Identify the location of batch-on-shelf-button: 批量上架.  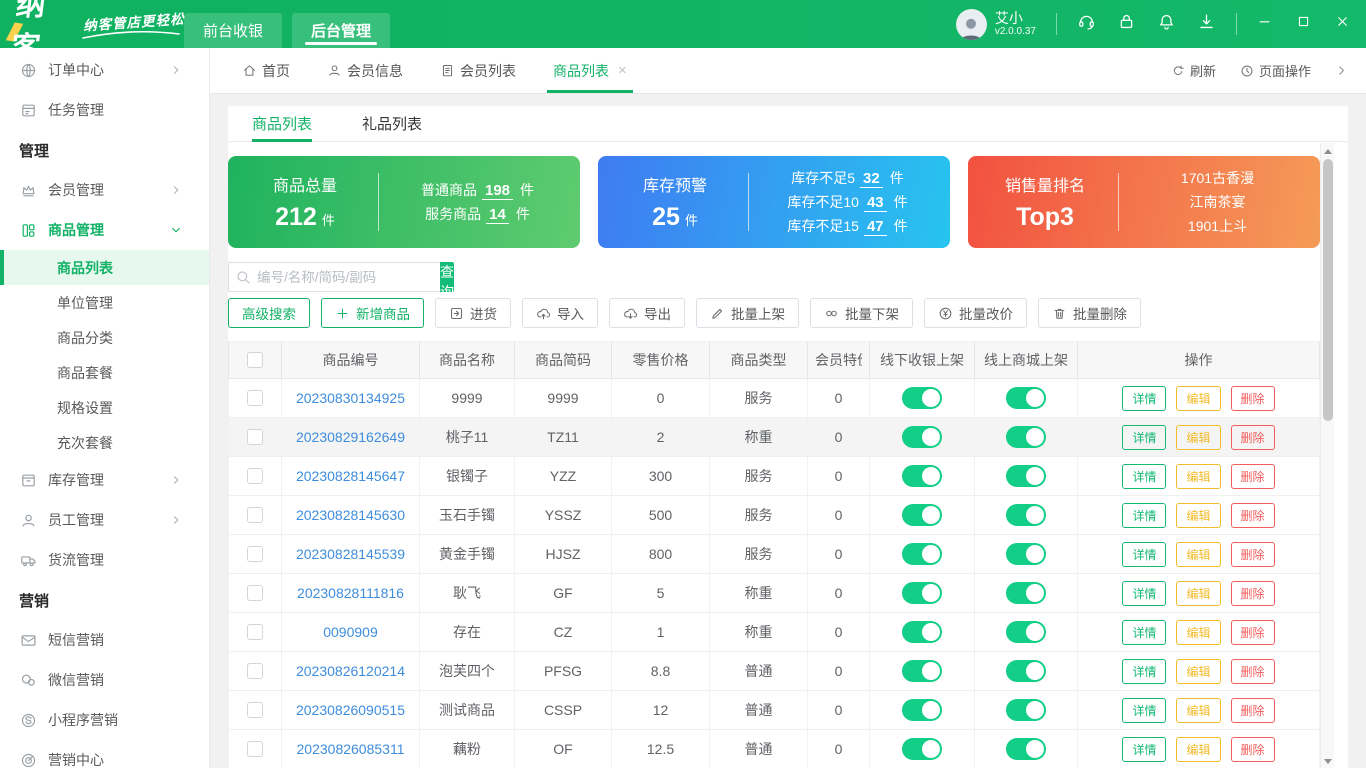
(747, 313).